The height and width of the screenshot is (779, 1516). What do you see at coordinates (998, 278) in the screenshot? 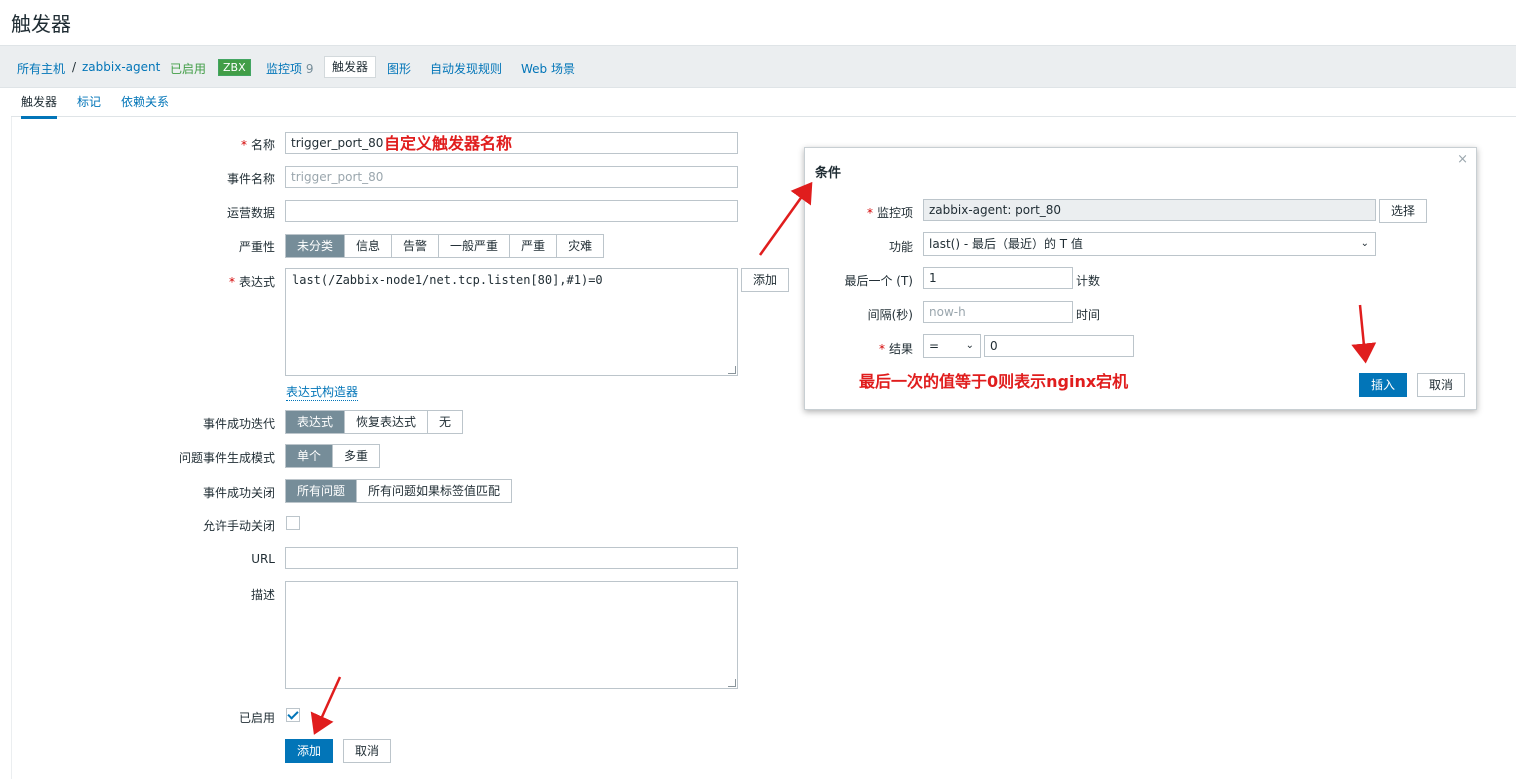
I see `last-field: 1` at bounding box center [998, 278].